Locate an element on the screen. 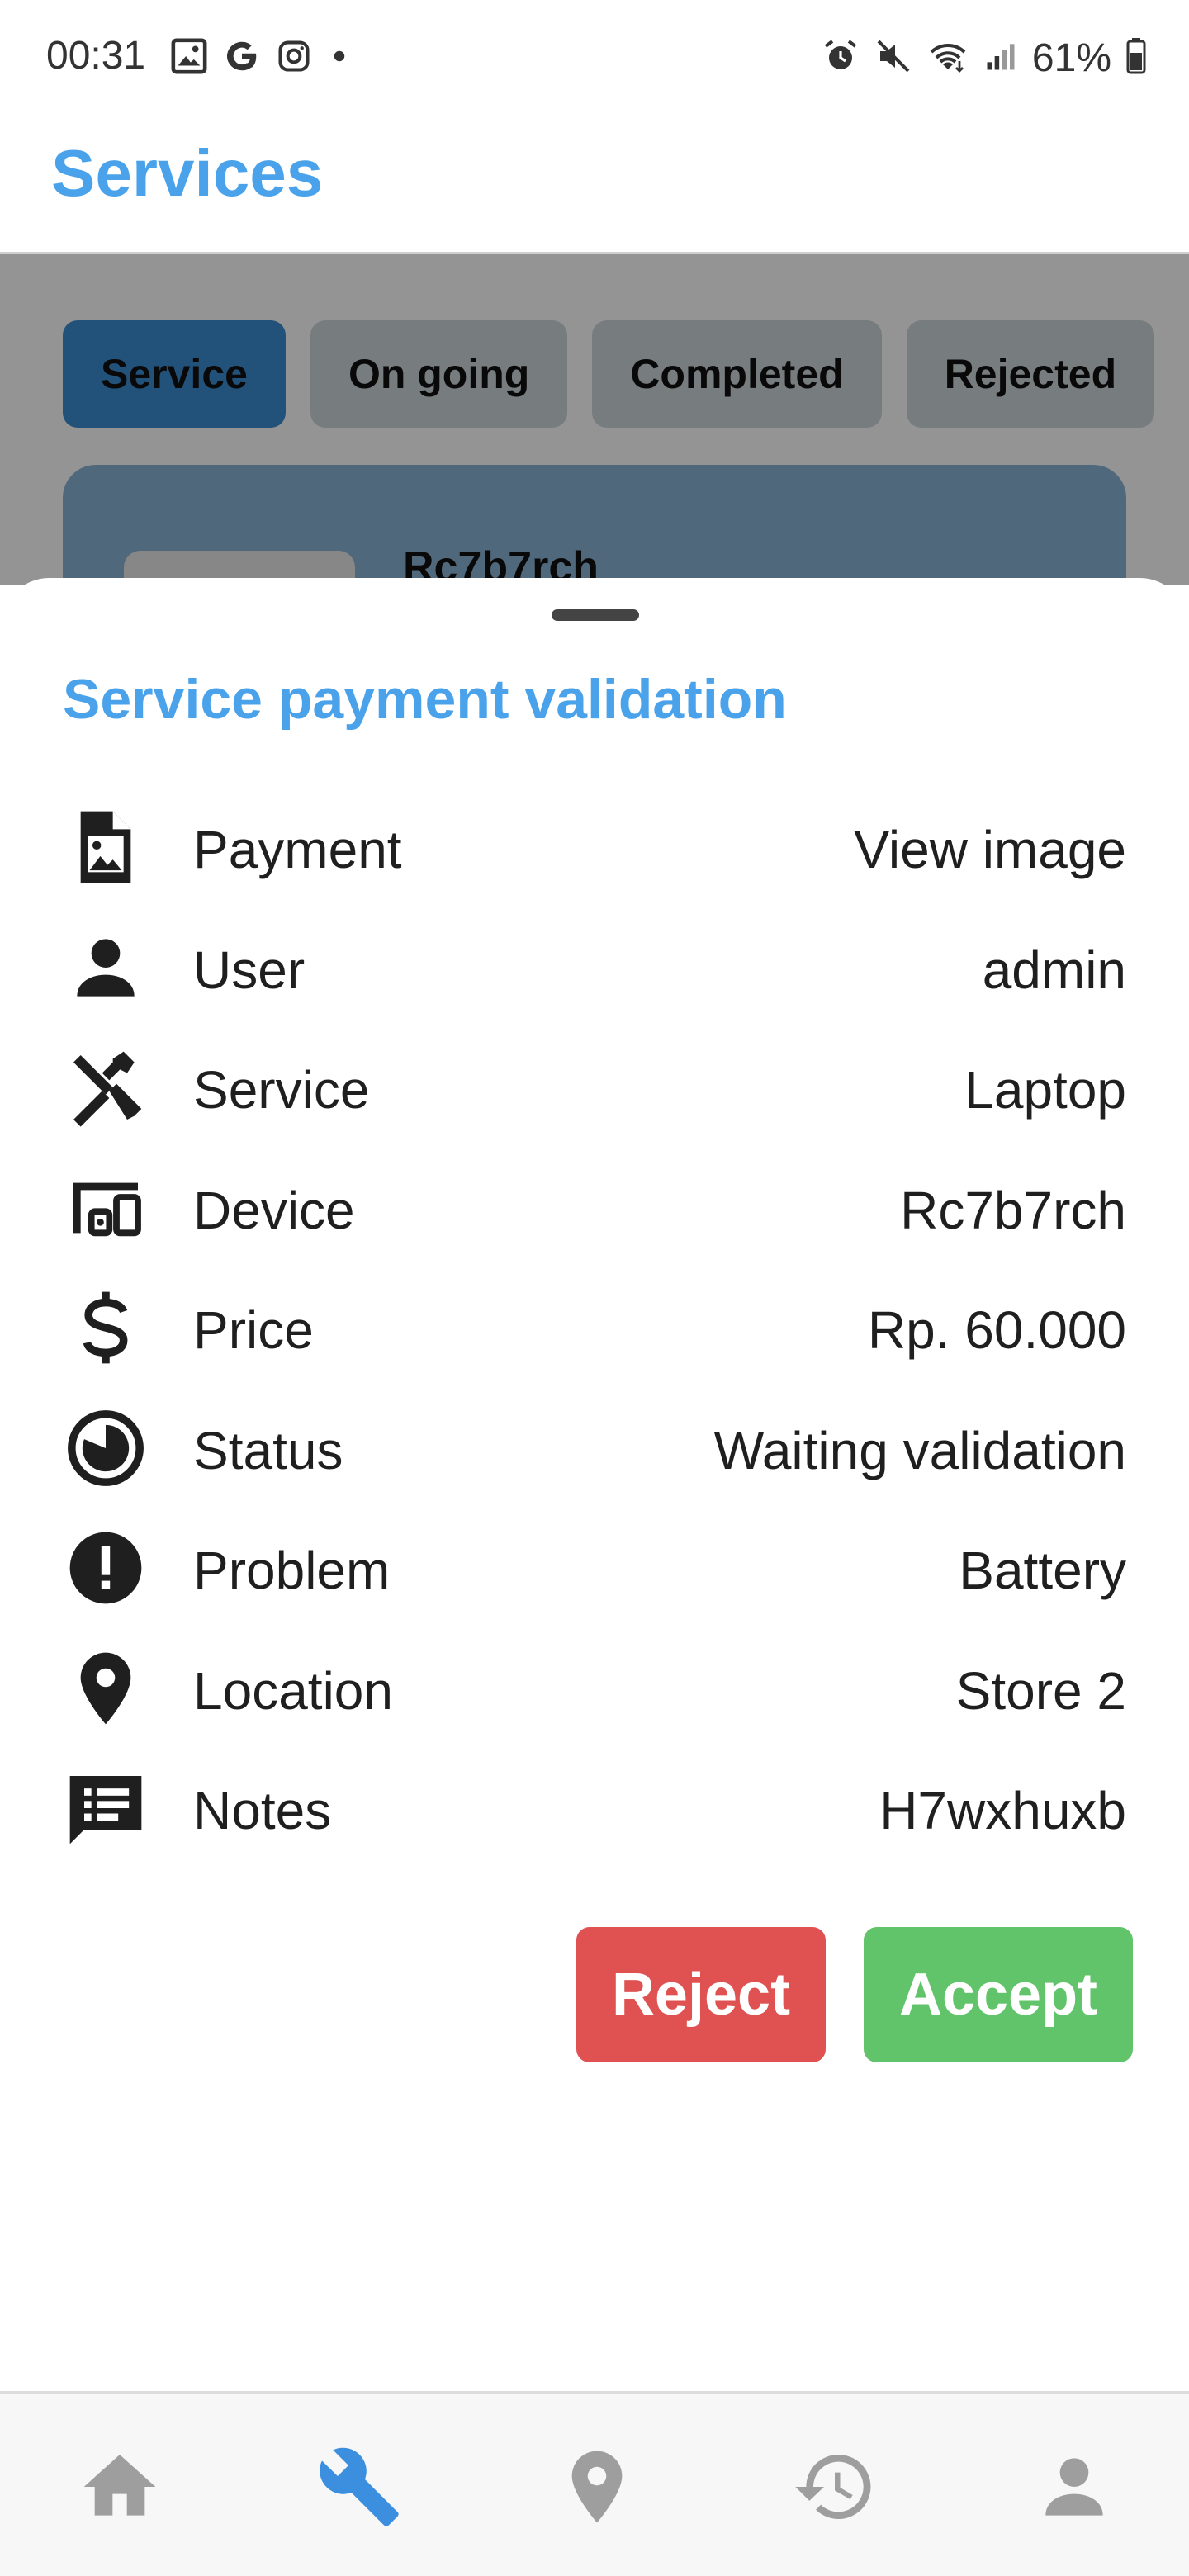  detail-label: Location is located at coordinates (293, 1690).